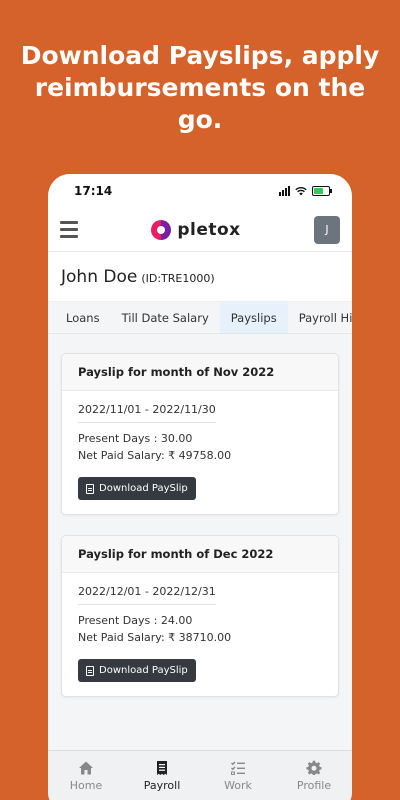  What do you see at coordinates (200, 372) in the screenshot?
I see `payslip-title: Payslip for month of Nov 2022` at bounding box center [200, 372].